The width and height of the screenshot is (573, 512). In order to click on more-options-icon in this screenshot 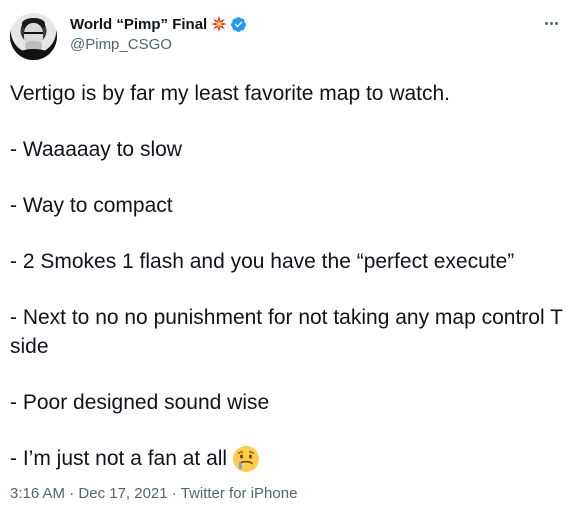, I will do `click(551, 23)`.